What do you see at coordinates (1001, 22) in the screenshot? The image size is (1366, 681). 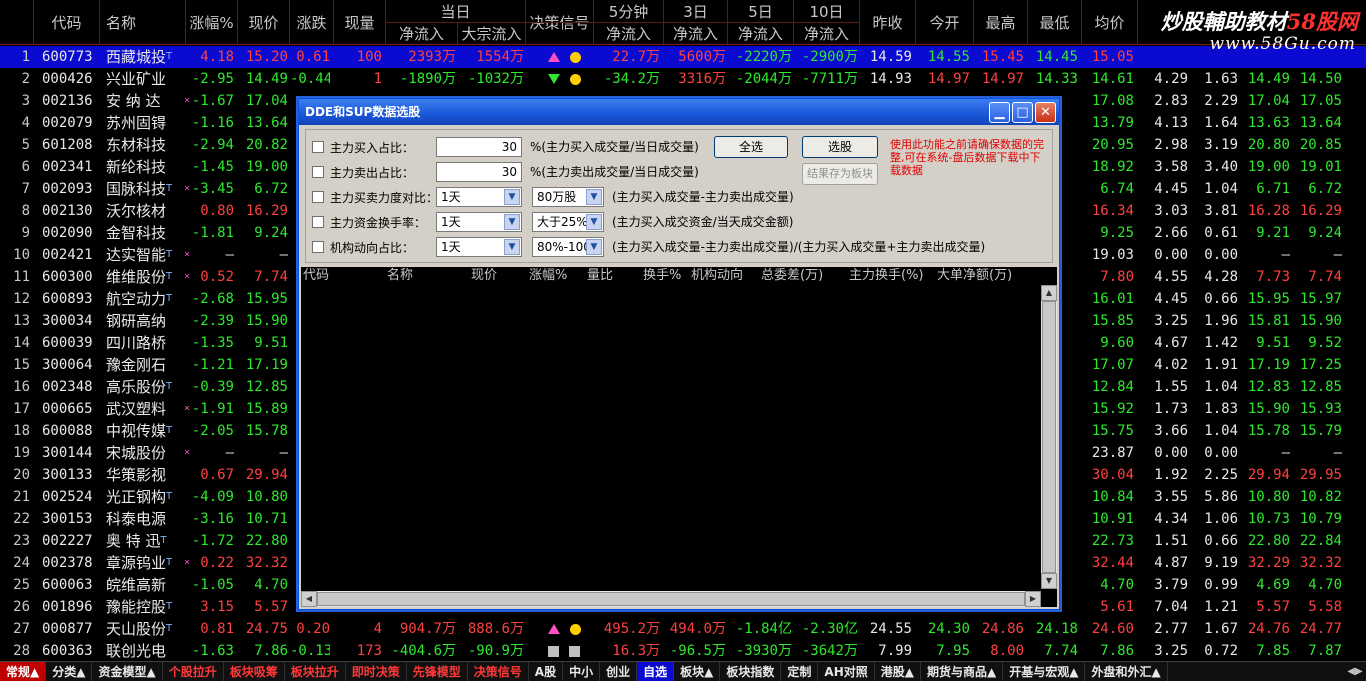 I see `header-high: 最高` at bounding box center [1001, 22].